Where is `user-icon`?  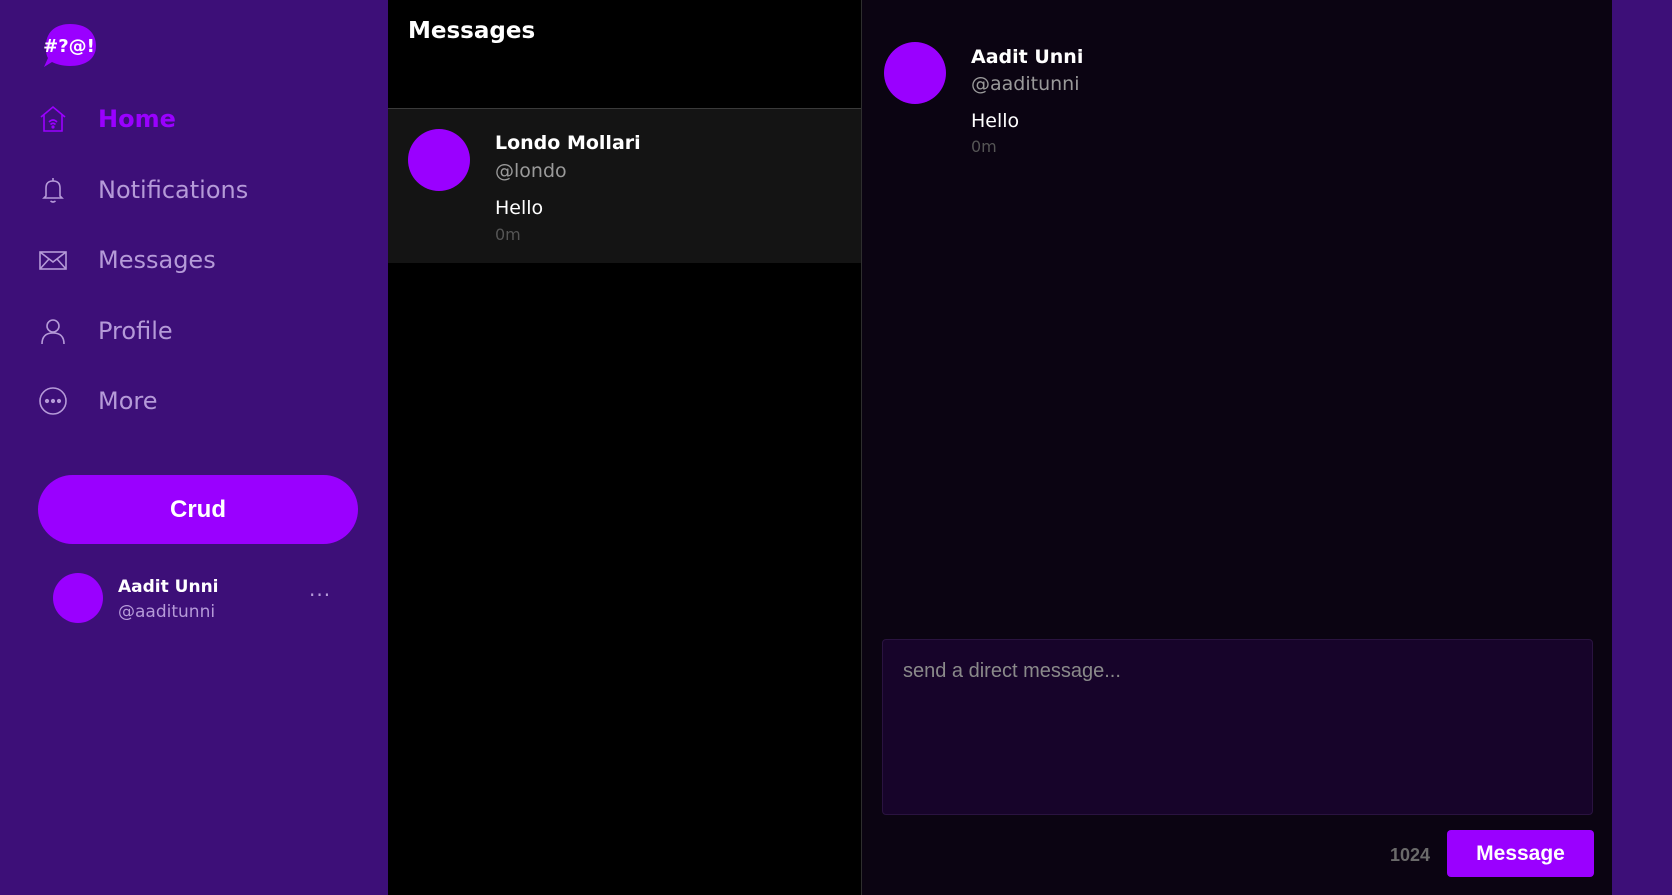 user-icon is located at coordinates (53, 331).